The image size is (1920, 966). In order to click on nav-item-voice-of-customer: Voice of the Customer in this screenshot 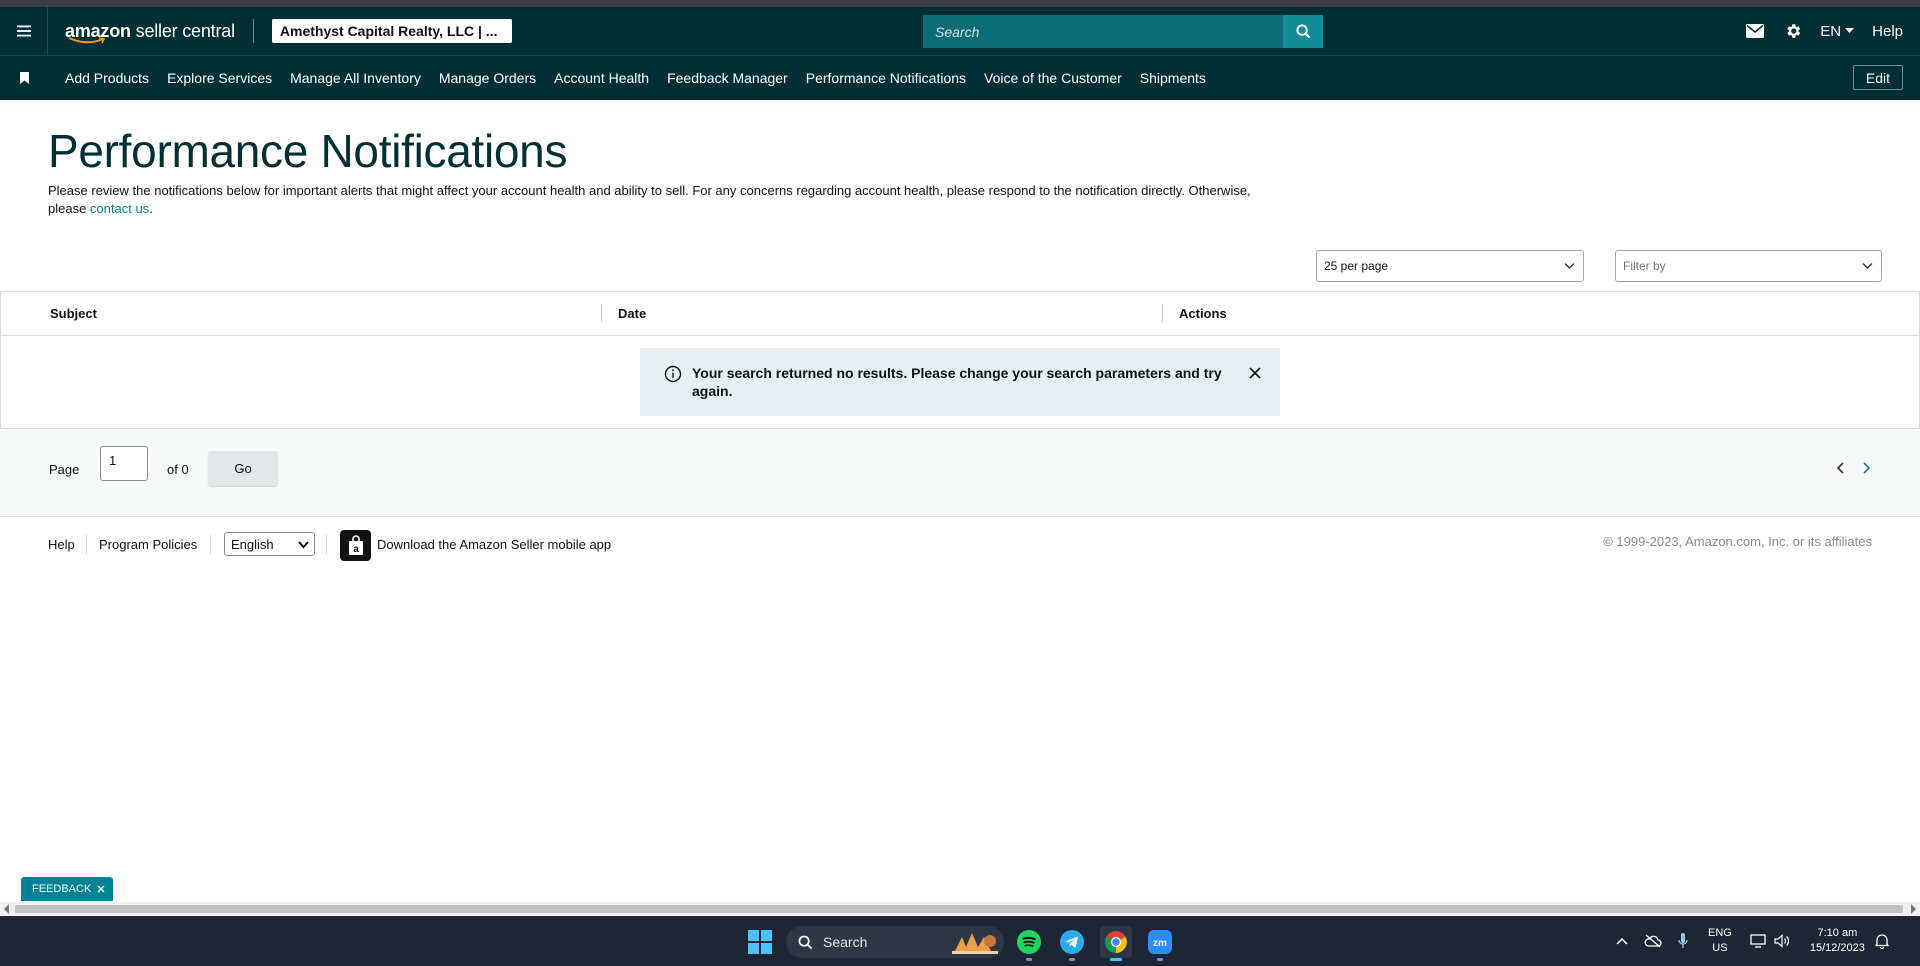, I will do `click(1053, 78)`.